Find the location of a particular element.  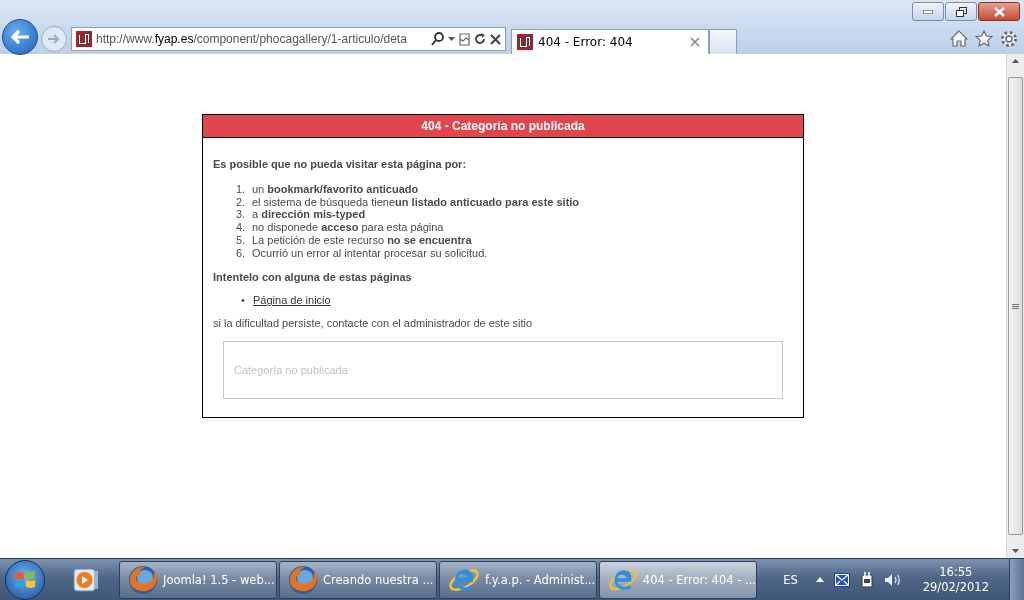

up-arrow-icon is located at coordinates (1015, 61).